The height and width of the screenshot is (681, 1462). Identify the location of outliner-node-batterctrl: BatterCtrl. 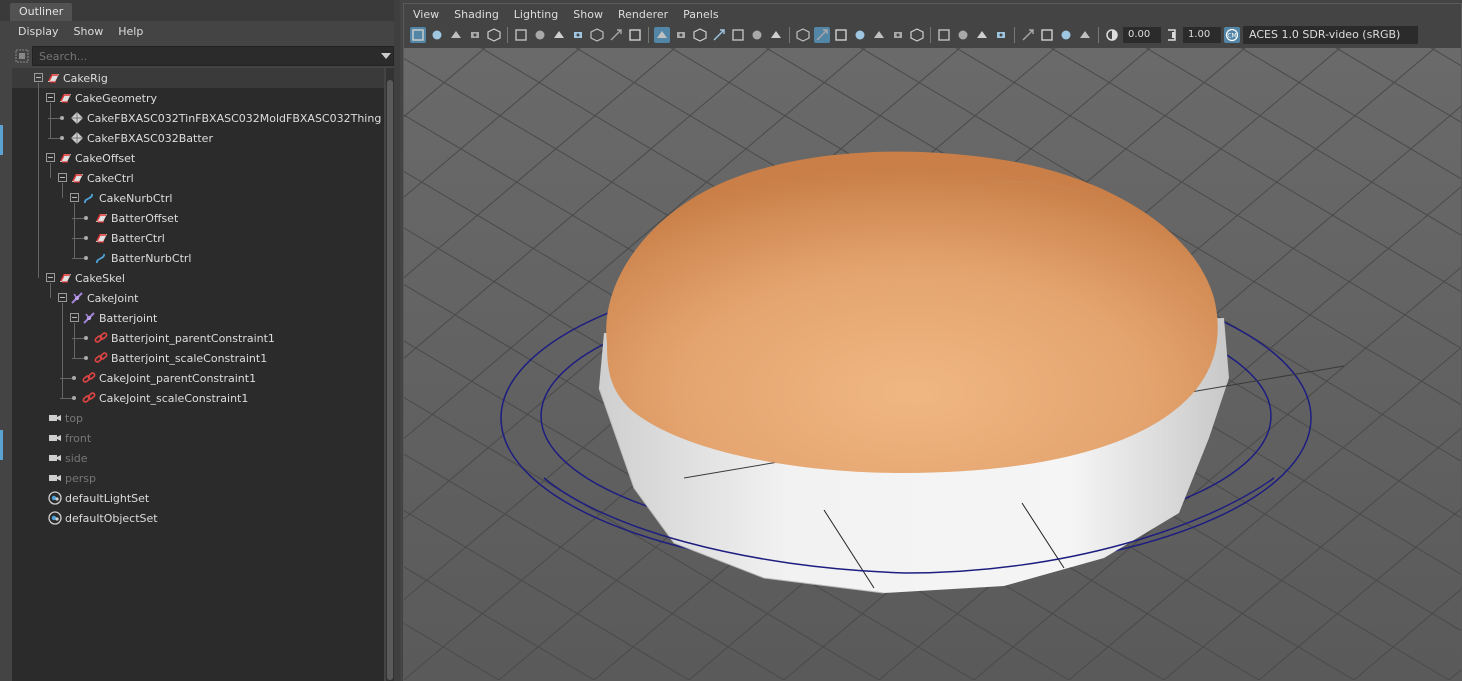
(198, 238).